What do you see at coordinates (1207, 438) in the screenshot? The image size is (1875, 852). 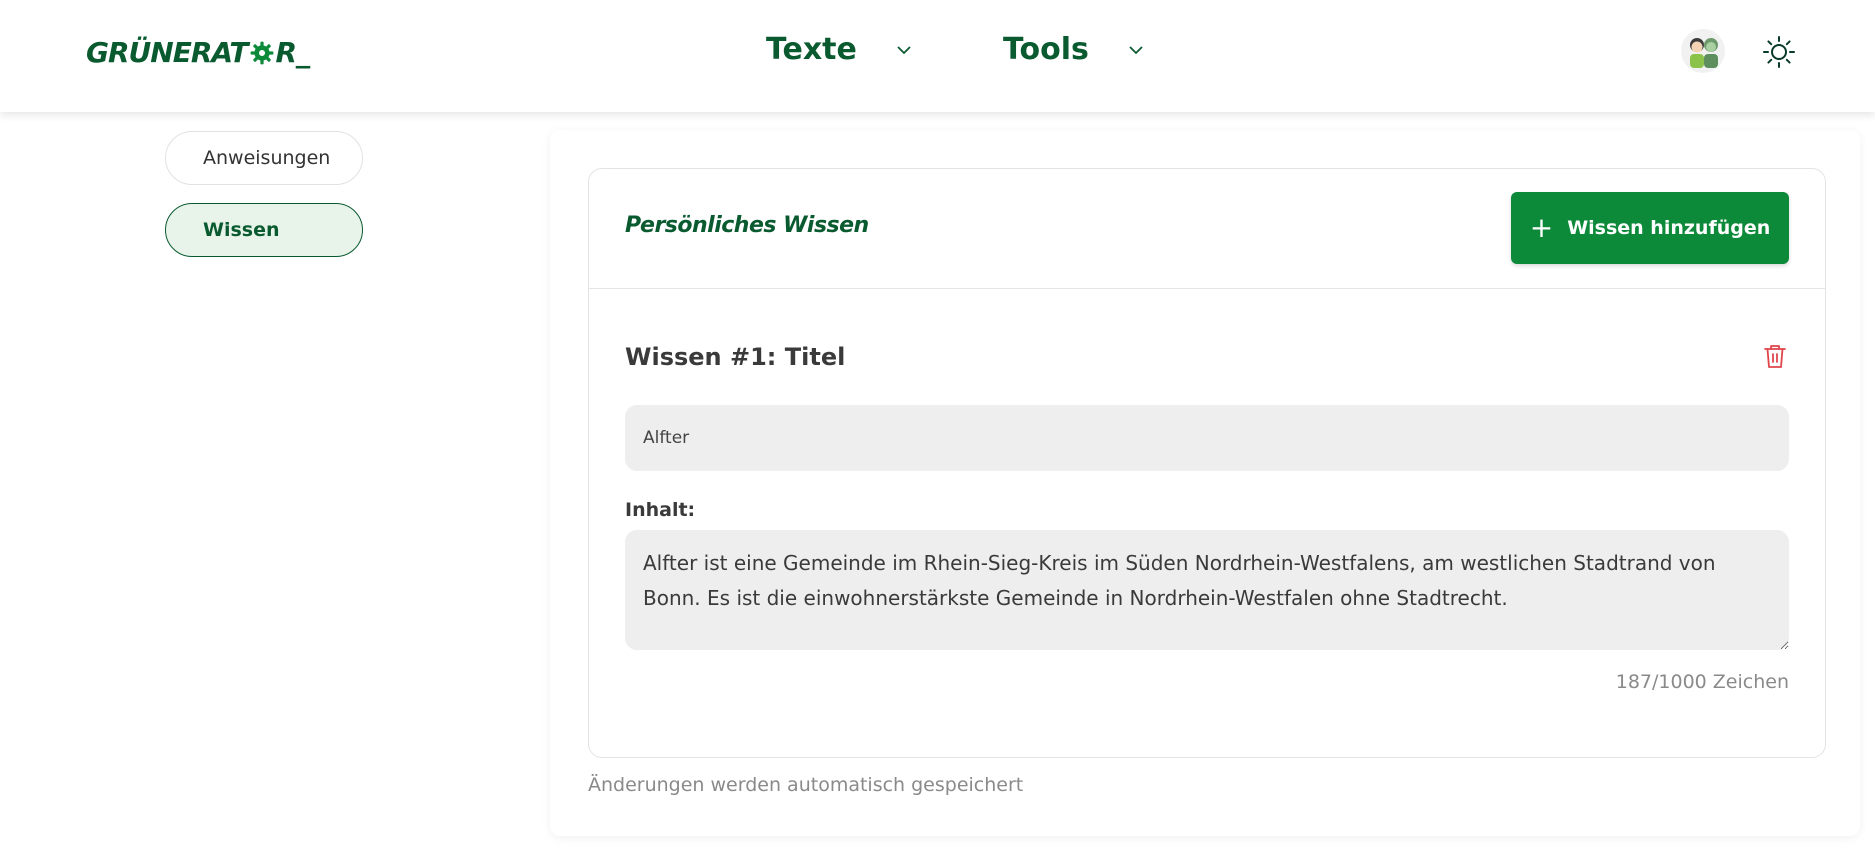 I see `knowledge-title-input` at bounding box center [1207, 438].